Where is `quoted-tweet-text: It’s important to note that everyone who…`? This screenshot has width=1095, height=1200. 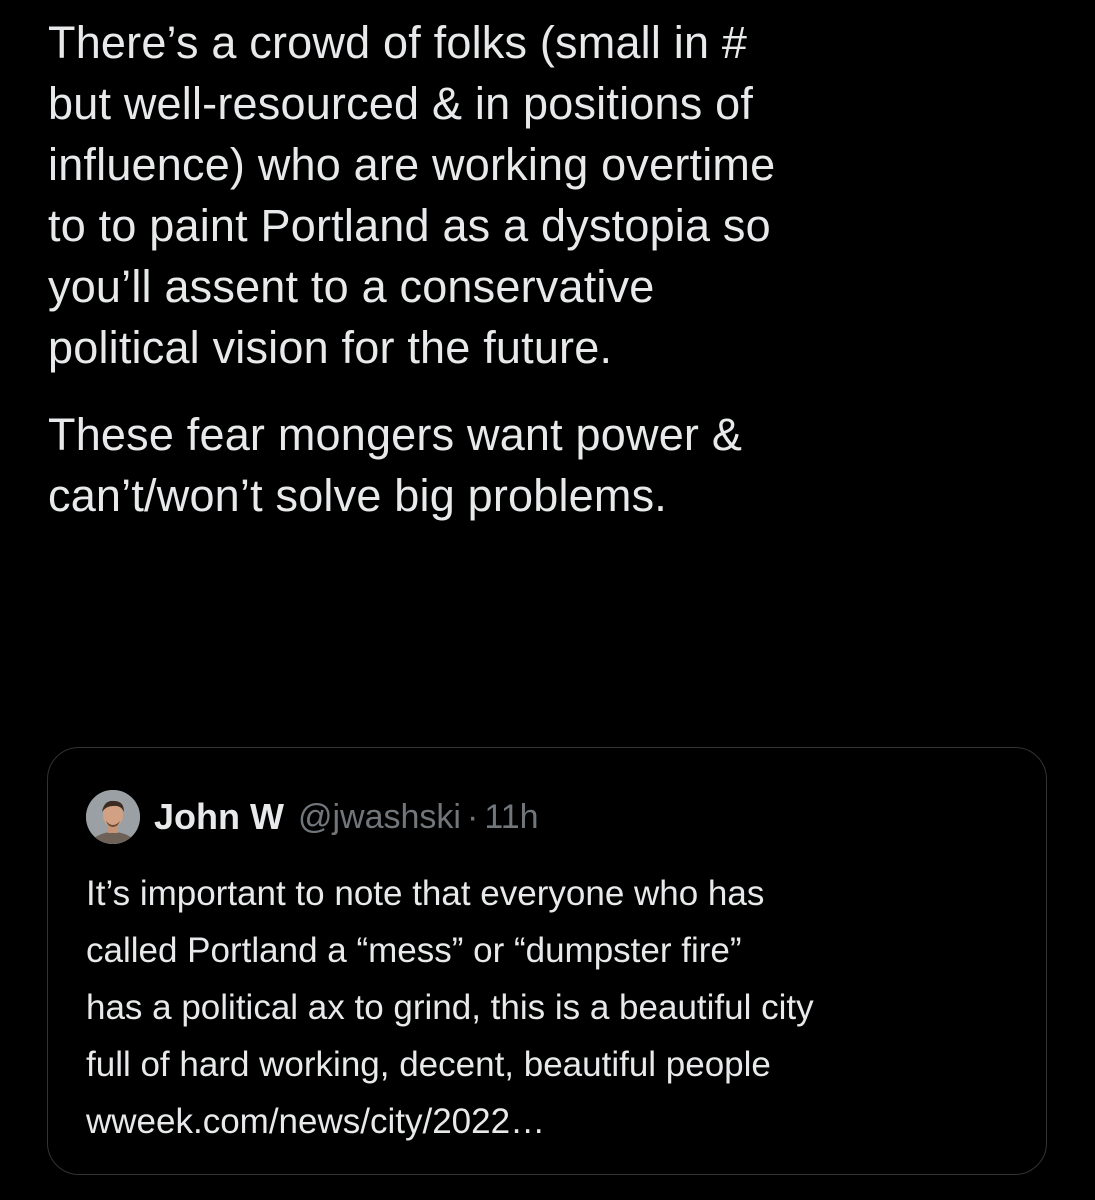
quoted-tweet-text: It’s important to note that everyone who… is located at coordinates (450, 1007).